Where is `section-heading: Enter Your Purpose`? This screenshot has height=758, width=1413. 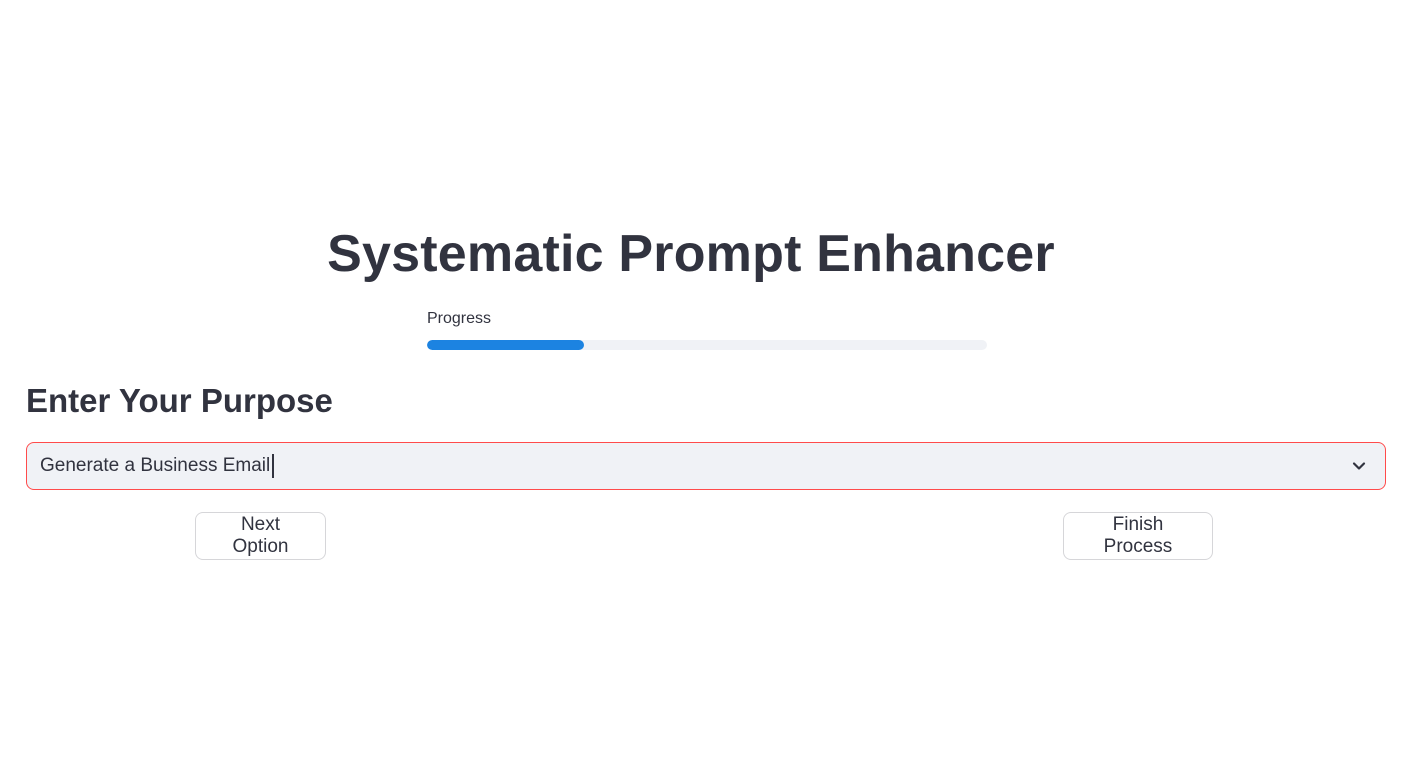 section-heading: Enter Your Purpose is located at coordinates (179, 400).